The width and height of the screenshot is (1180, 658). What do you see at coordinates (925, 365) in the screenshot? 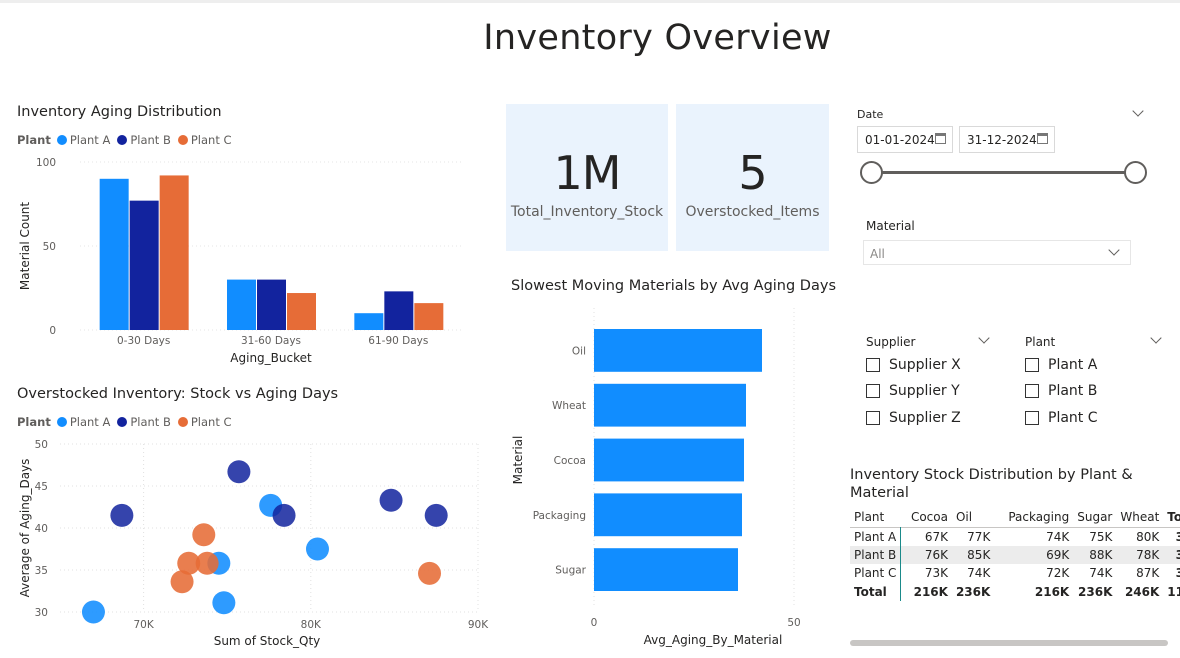
I see `supplier-option-label: Supplier X` at bounding box center [925, 365].